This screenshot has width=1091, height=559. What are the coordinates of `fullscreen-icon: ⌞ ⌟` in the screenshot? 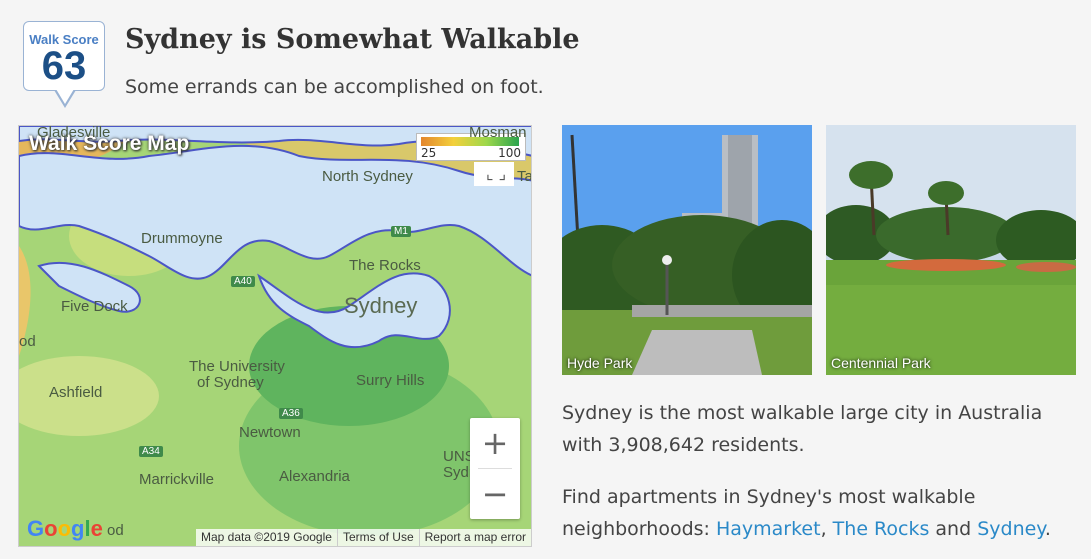 It's located at (496, 173).